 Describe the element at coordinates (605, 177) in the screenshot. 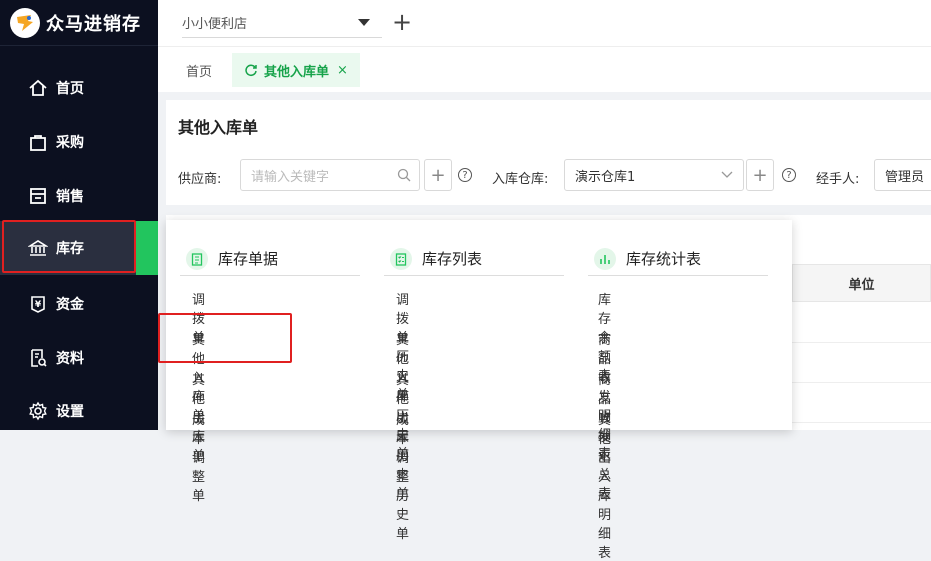

I see `warehouse-value: 演示仓库1` at that location.